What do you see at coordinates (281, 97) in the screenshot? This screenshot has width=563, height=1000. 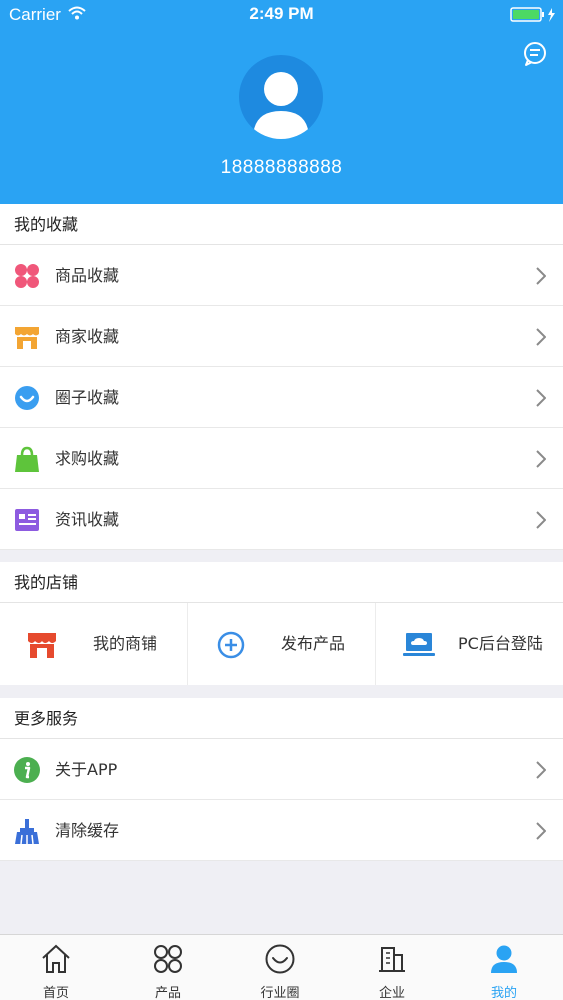 I see `avatar` at bounding box center [281, 97].